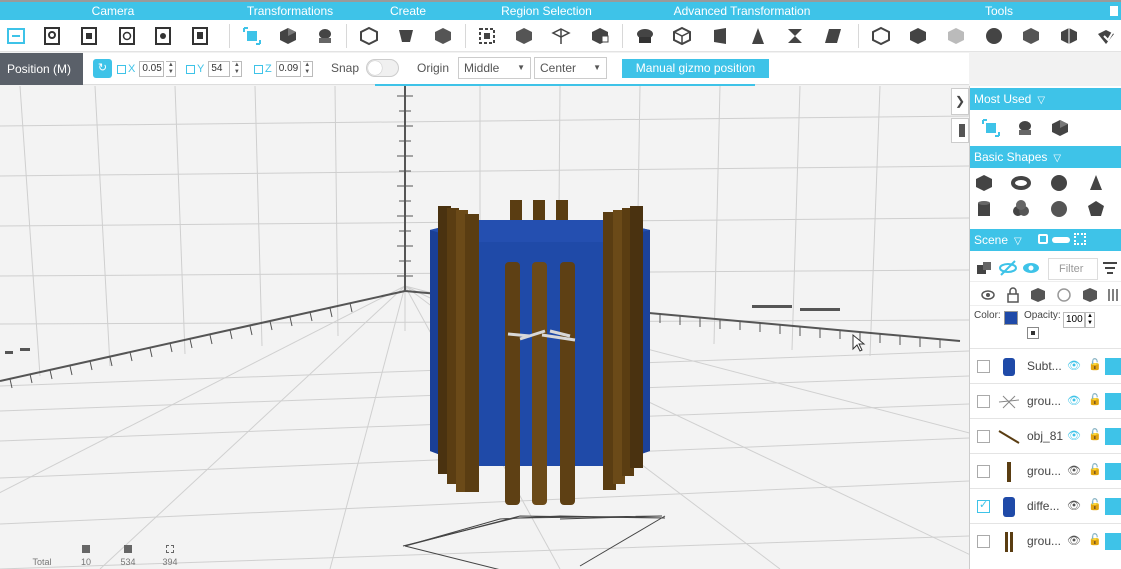  I want to click on manual-gizmo-button: Manual gizmo position, so click(695, 68).